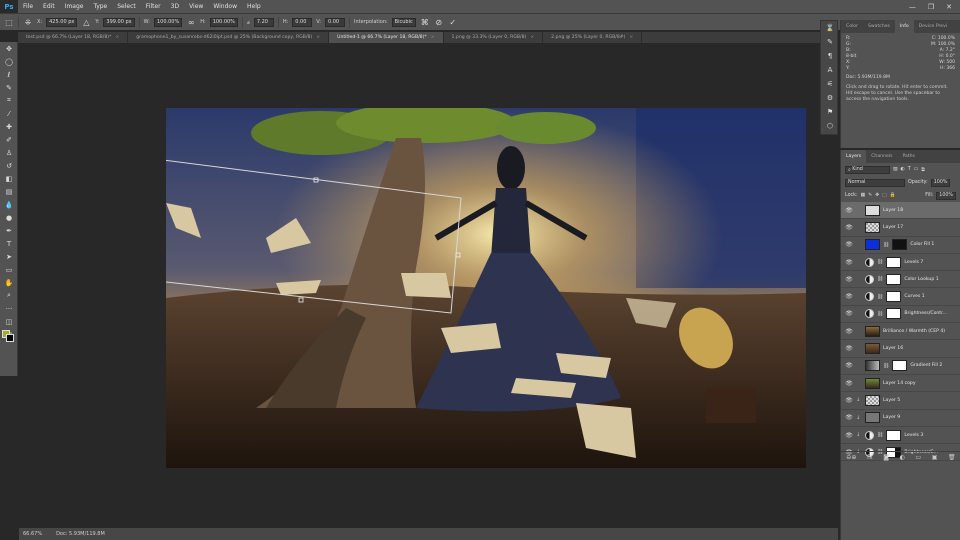 The height and width of the screenshot is (540, 960). What do you see at coordinates (9, 191) in the screenshot?
I see `gradient-tool-icon: ▤` at bounding box center [9, 191].